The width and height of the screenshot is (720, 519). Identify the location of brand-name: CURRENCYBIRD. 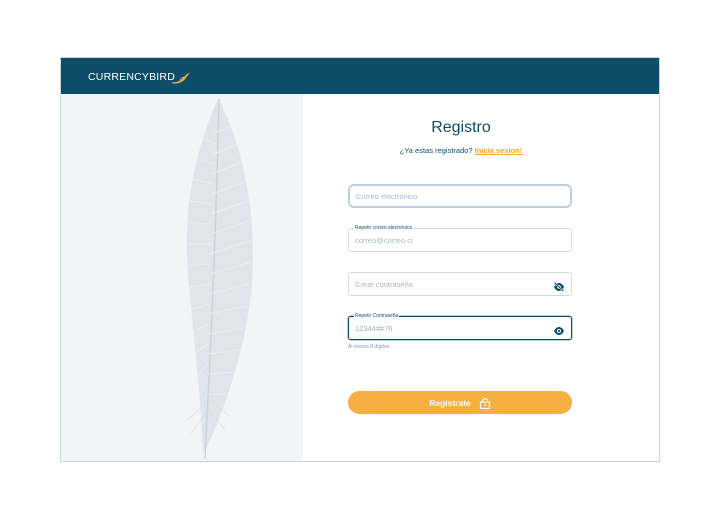
(131, 77).